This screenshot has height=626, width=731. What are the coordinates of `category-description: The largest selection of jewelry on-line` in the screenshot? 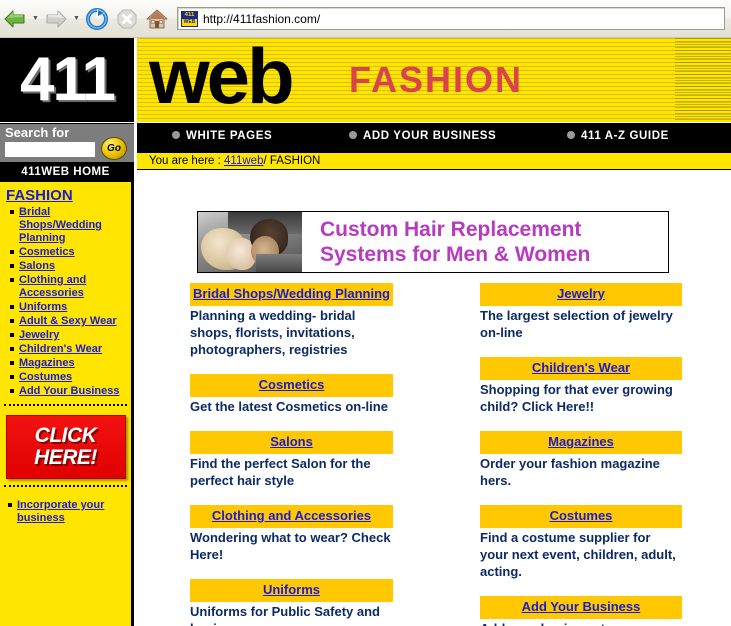 It's located at (576, 324).